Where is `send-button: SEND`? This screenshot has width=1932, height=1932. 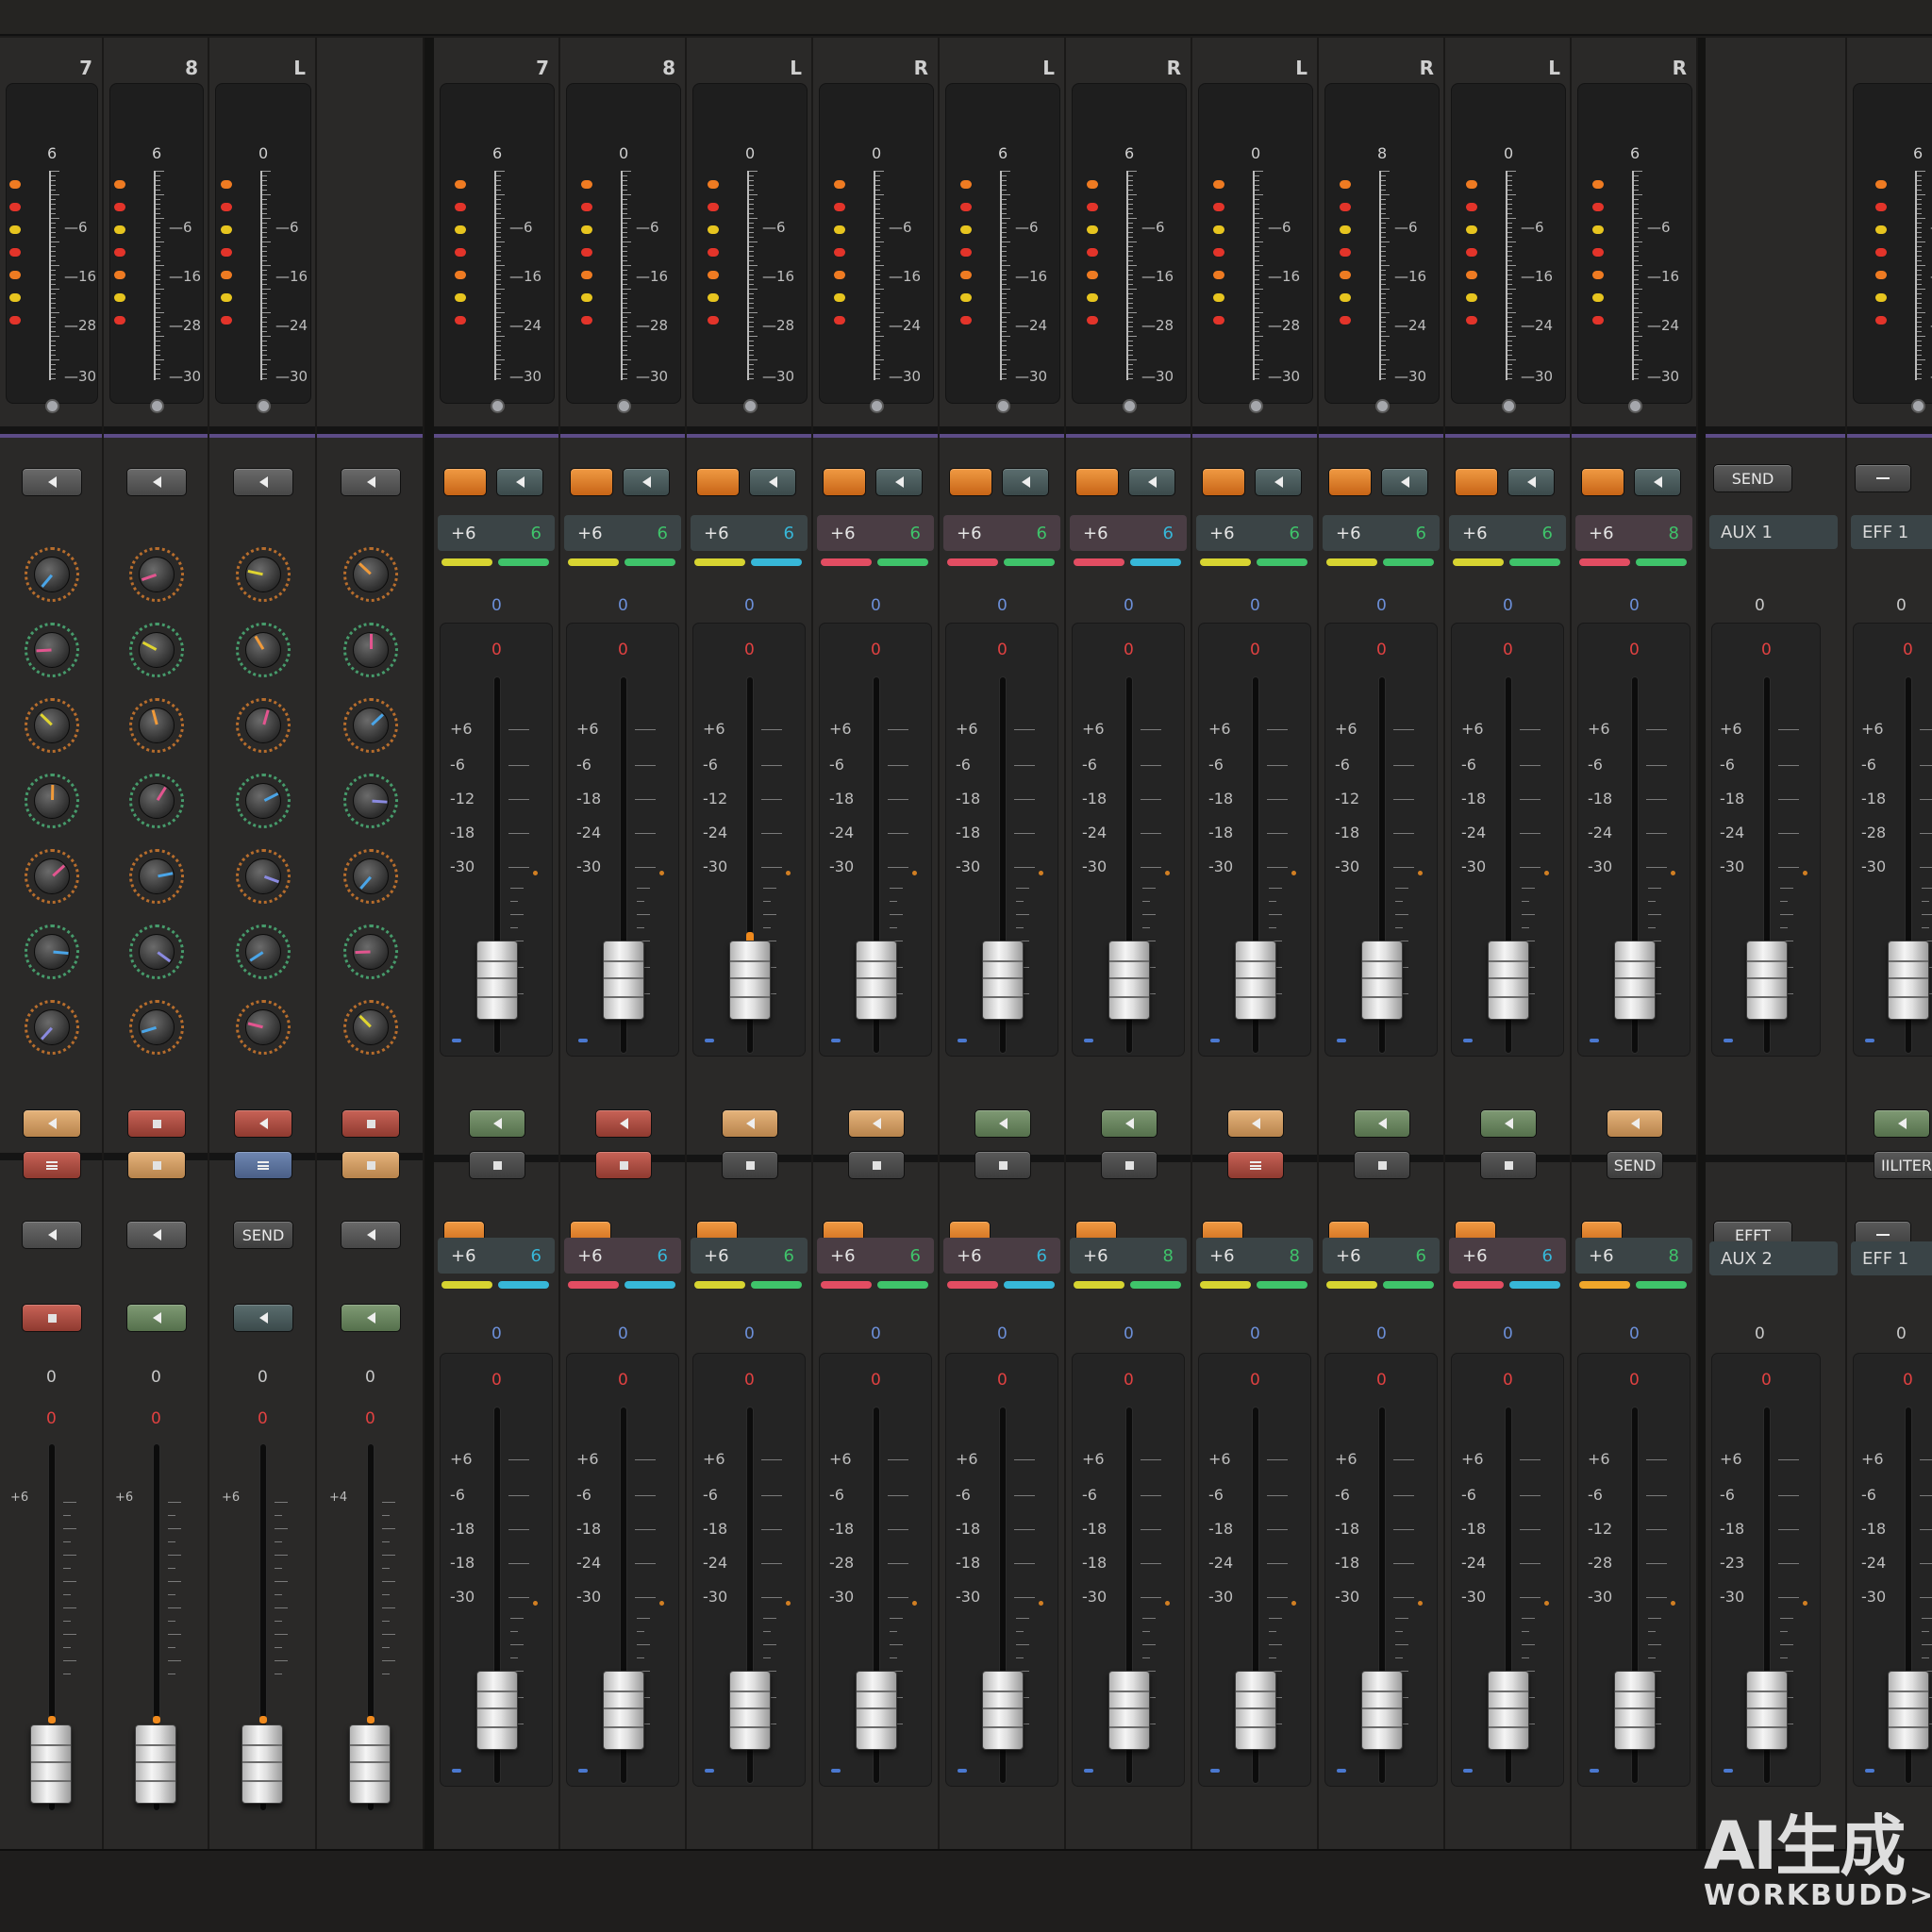 send-button: SEND is located at coordinates (1753, 478).